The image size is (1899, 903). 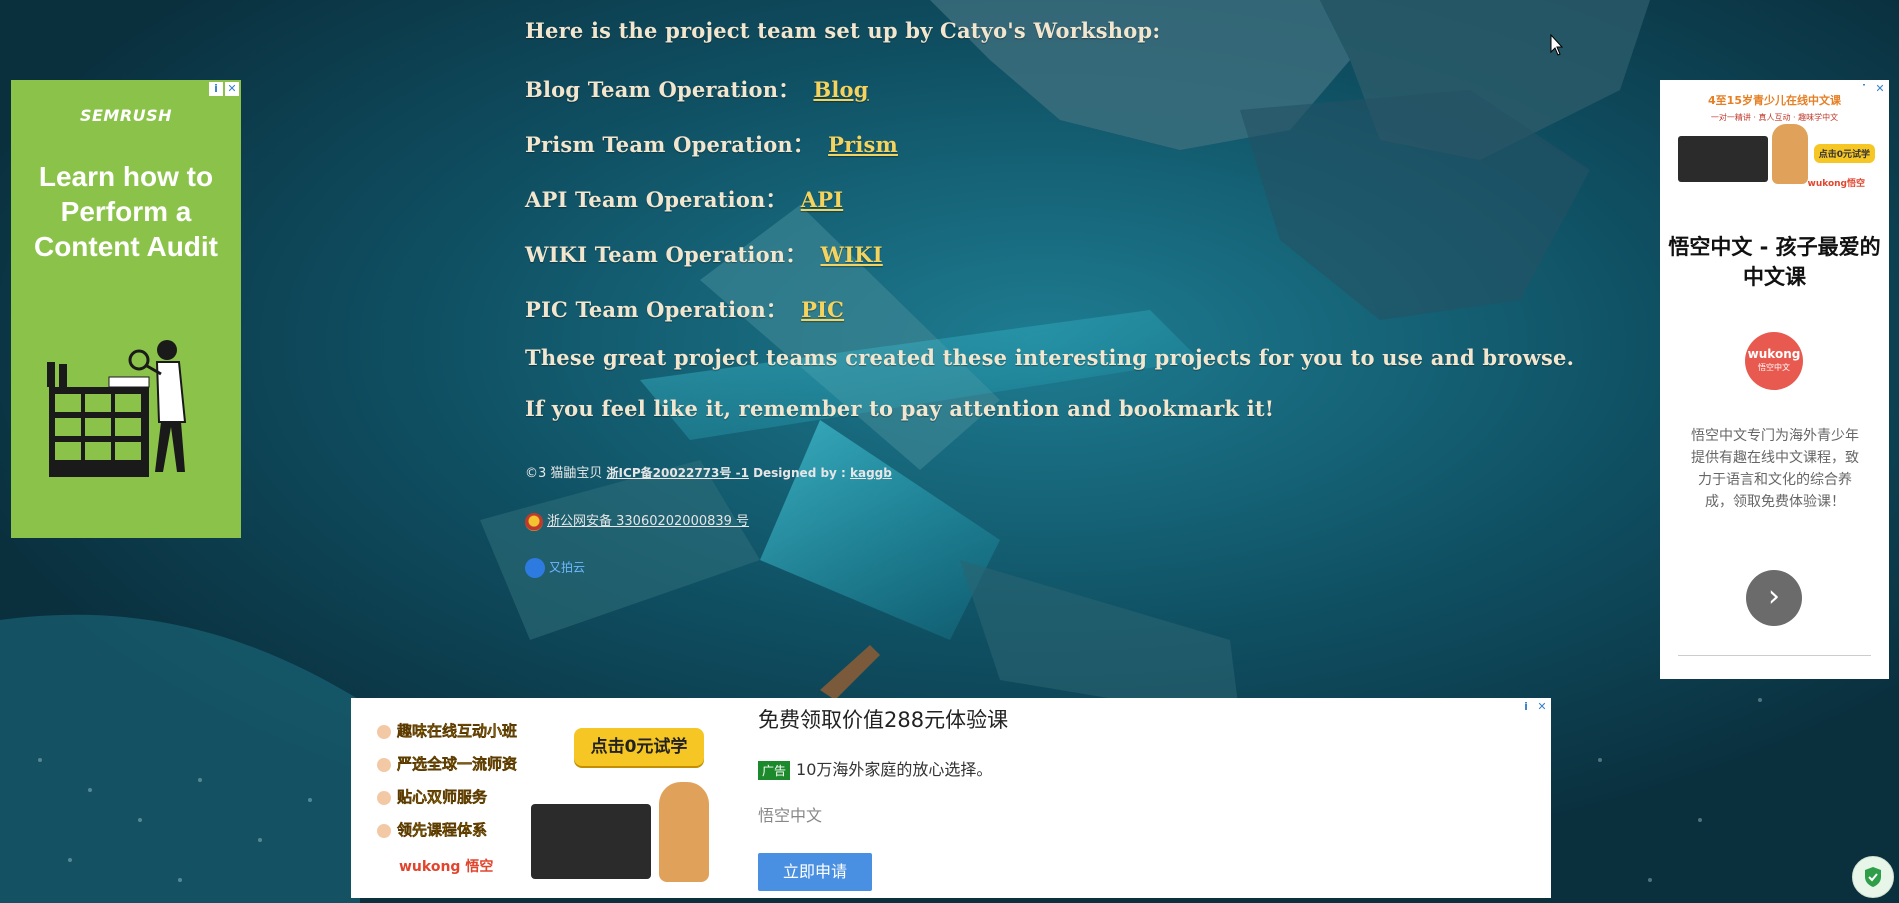 I want to click on feature-item: 领先课程体系, so click(x=432, y=829).